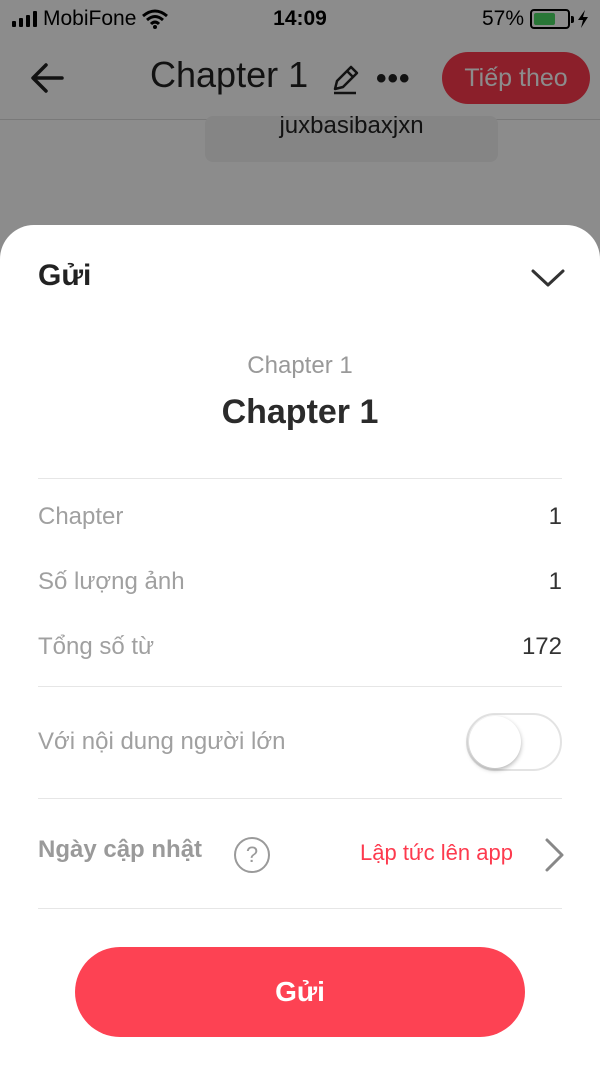 The height and width of the screenshot is (1065, 600). Describe the element at coordinates (120, 849) in the screenshot. I see `update-date-label: Ngày cập nhật` at that location.